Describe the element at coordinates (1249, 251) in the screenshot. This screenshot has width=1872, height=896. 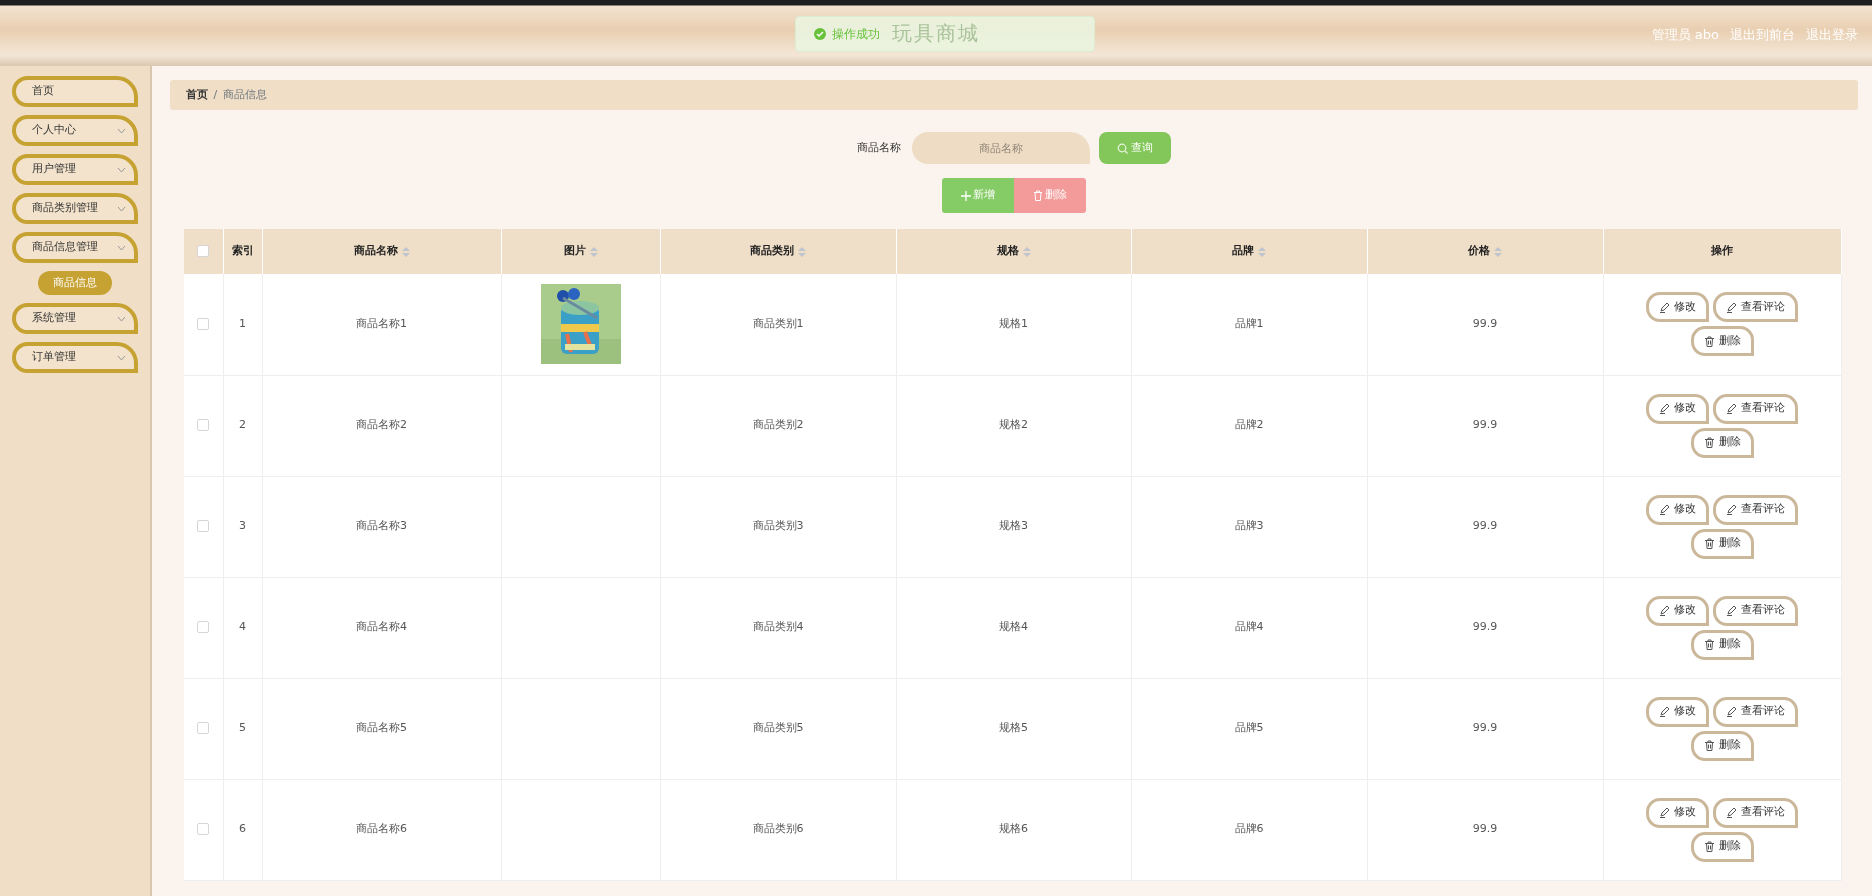
I see `column-header: 品牌` at that location.